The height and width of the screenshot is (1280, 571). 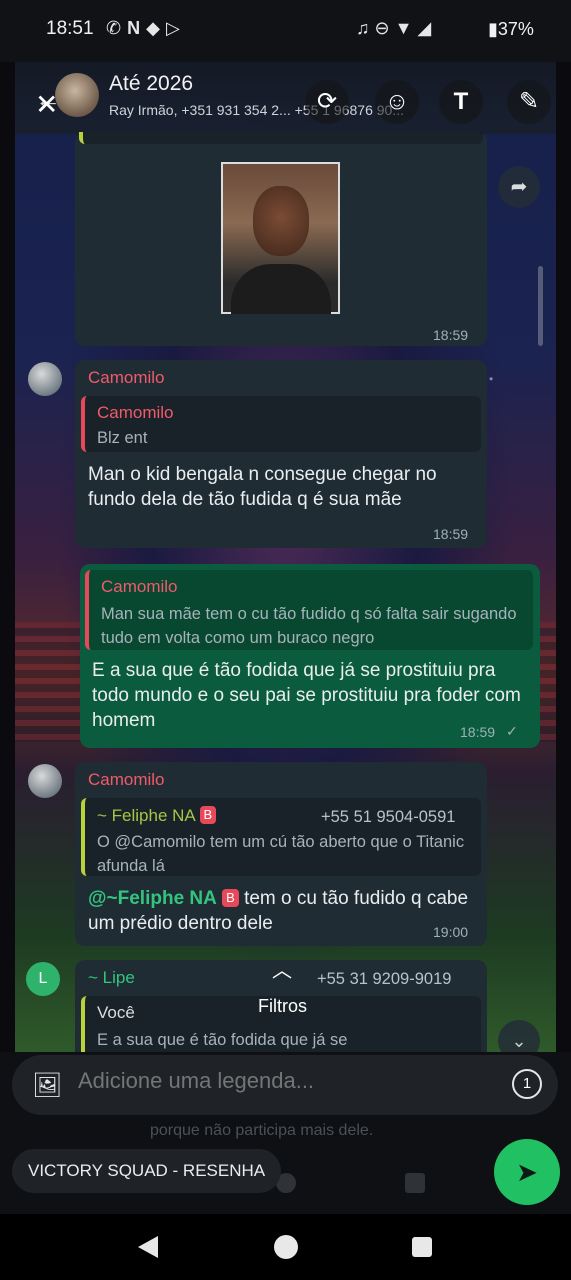 I want to click on sender-phone: +55 31 9209-9019, so click(x=384, y=979).